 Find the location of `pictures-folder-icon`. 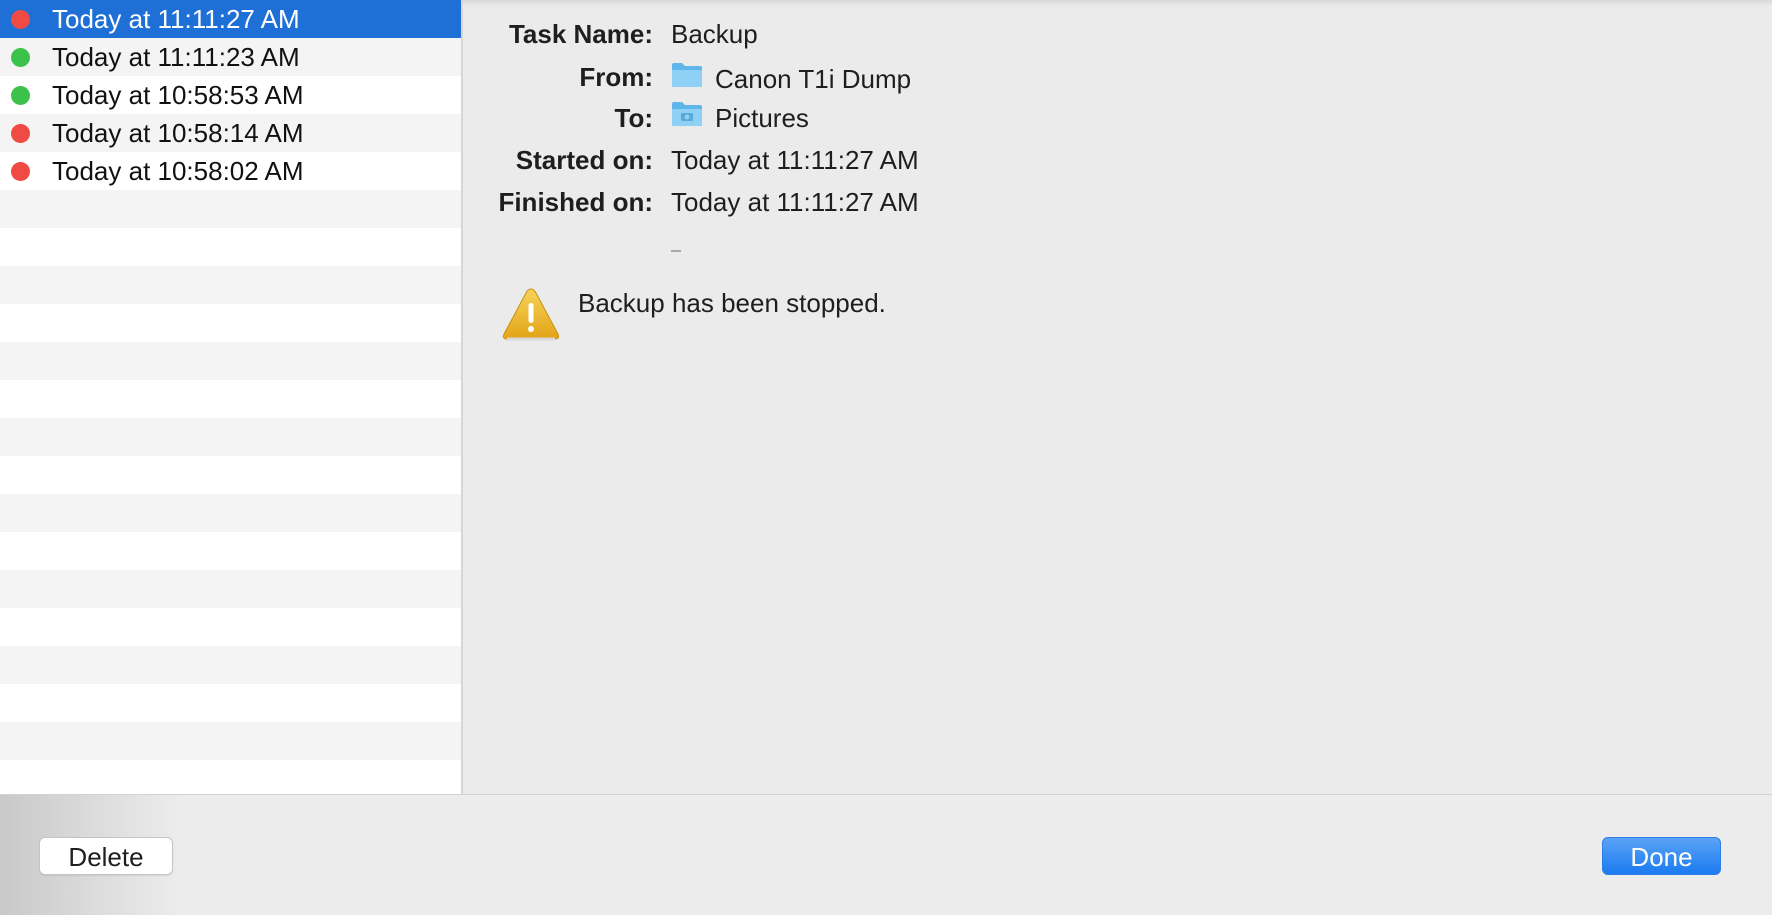

pictures-folder-icon is located at coordinates (687, 114).